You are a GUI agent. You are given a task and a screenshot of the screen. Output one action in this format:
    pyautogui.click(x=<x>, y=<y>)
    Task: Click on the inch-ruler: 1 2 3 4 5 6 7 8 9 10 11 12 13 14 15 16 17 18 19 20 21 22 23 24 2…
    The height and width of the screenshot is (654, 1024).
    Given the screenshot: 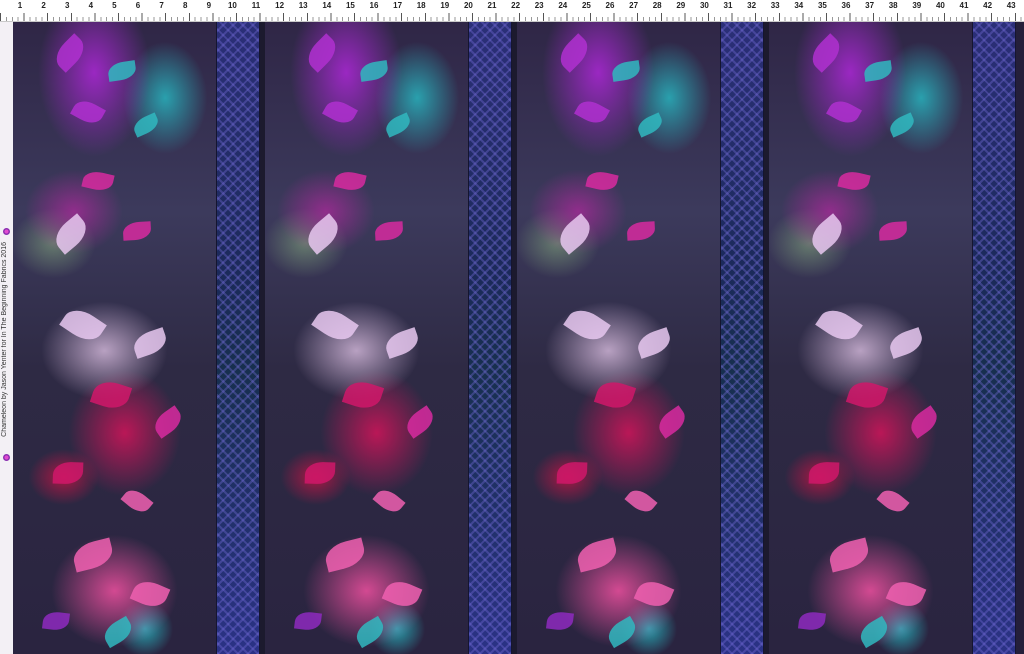 What is the action you would take?
    pyautogui.click(x=512, y=11)
    